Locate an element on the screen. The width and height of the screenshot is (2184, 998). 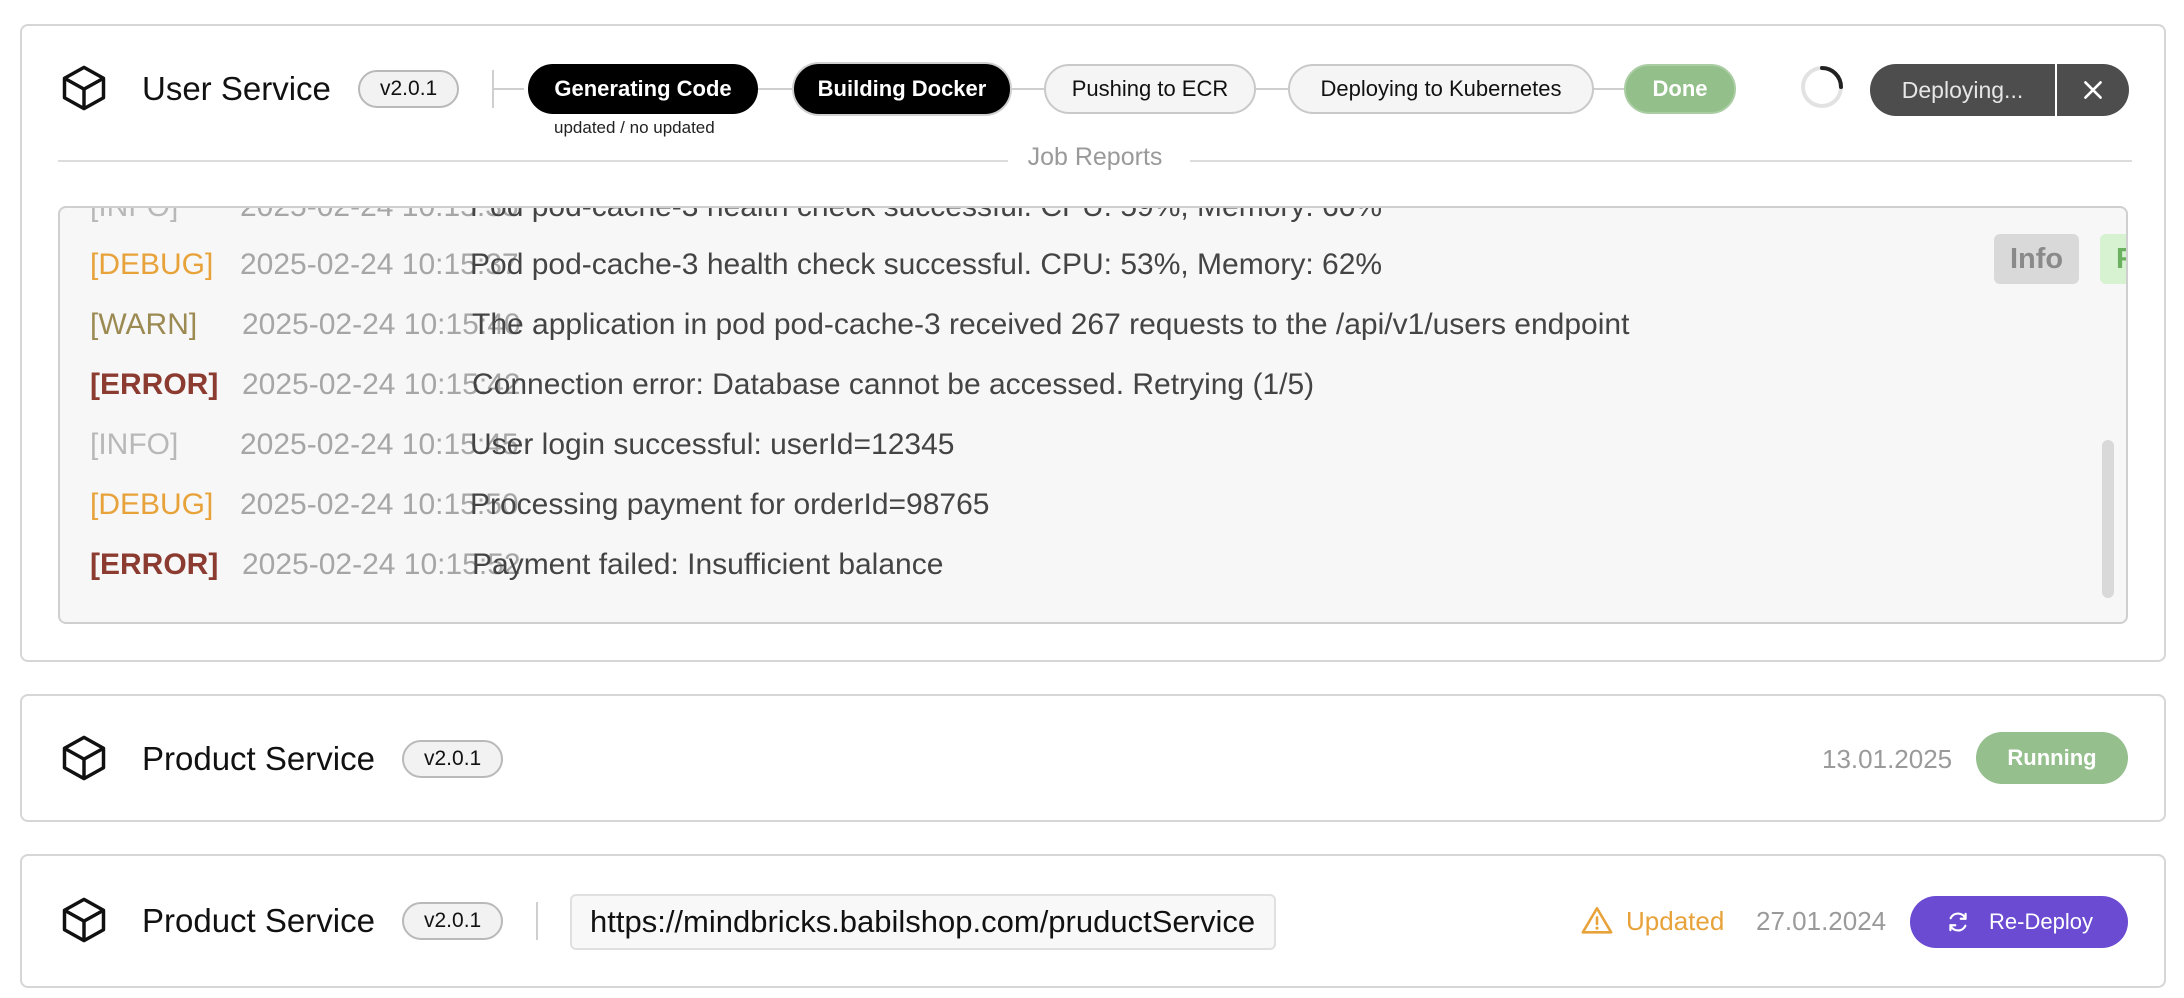
log-message: Processing payment for orderId=98765 is located at coordinates (730, 504).